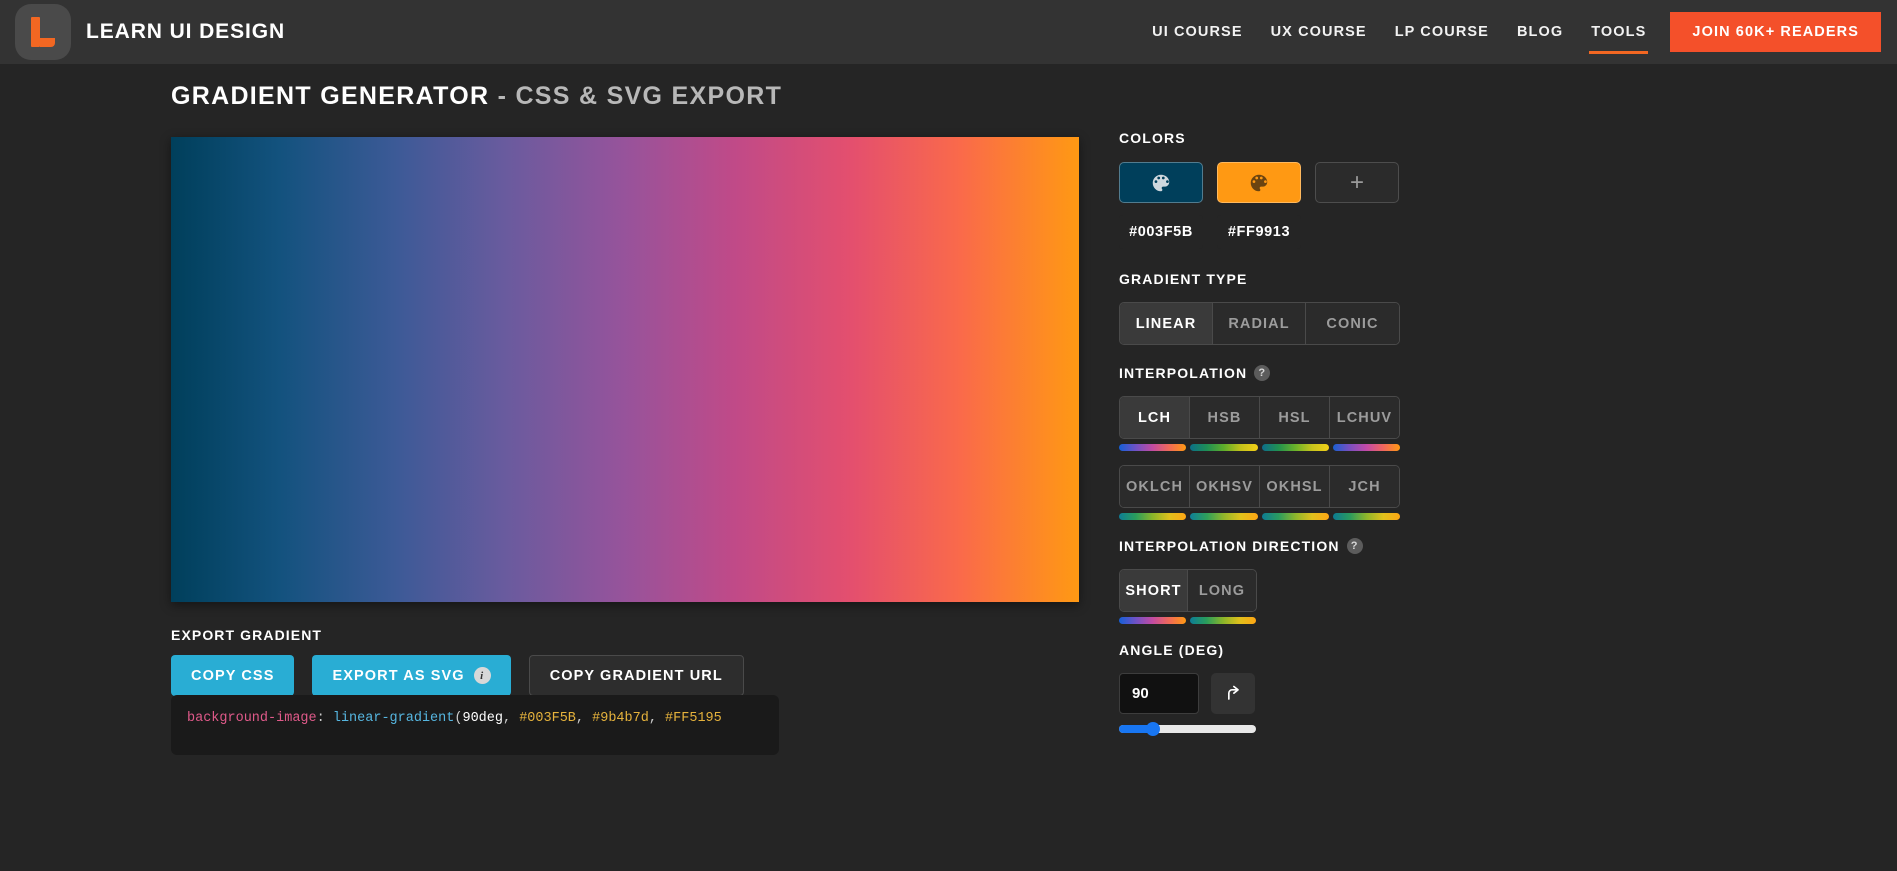 This screenshot has width=1897, height=871. I want to click on code-colon: :, so click(320, 718).